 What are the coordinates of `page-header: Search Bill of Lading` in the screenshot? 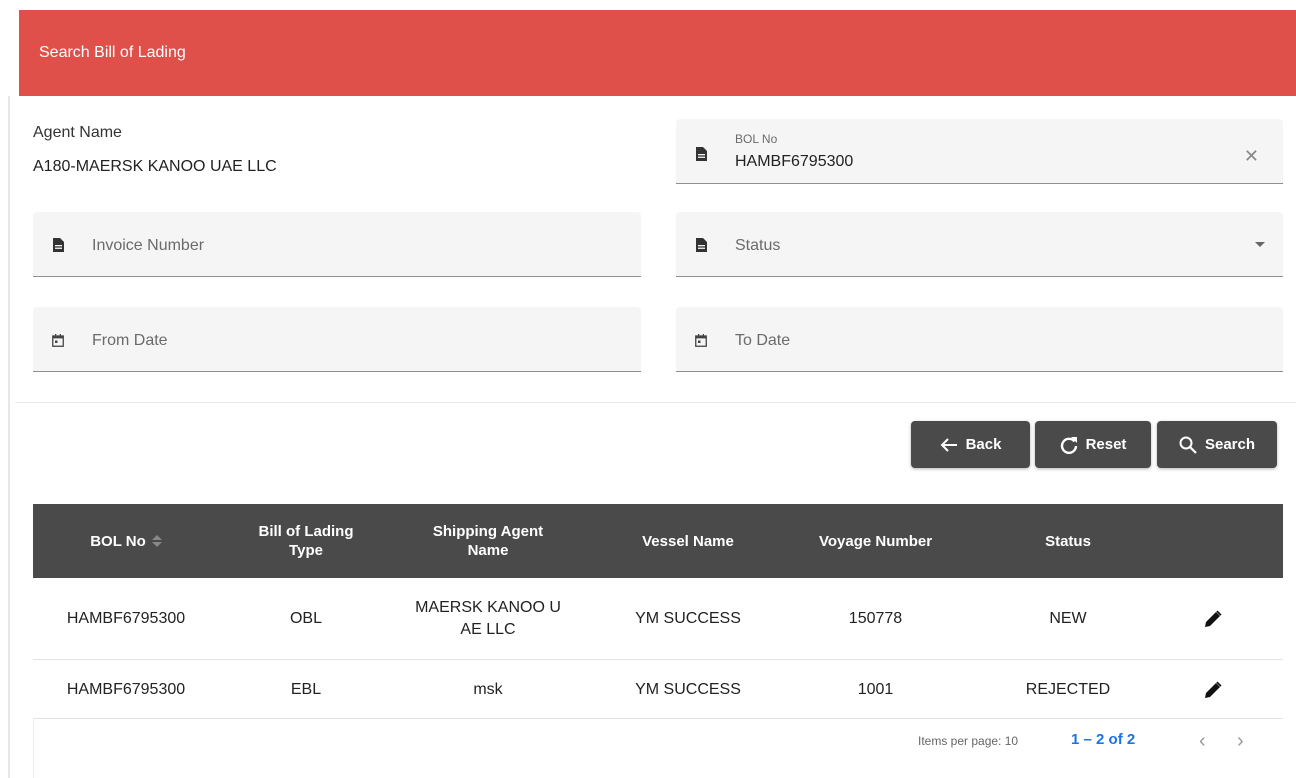 It's located at (657, 53).